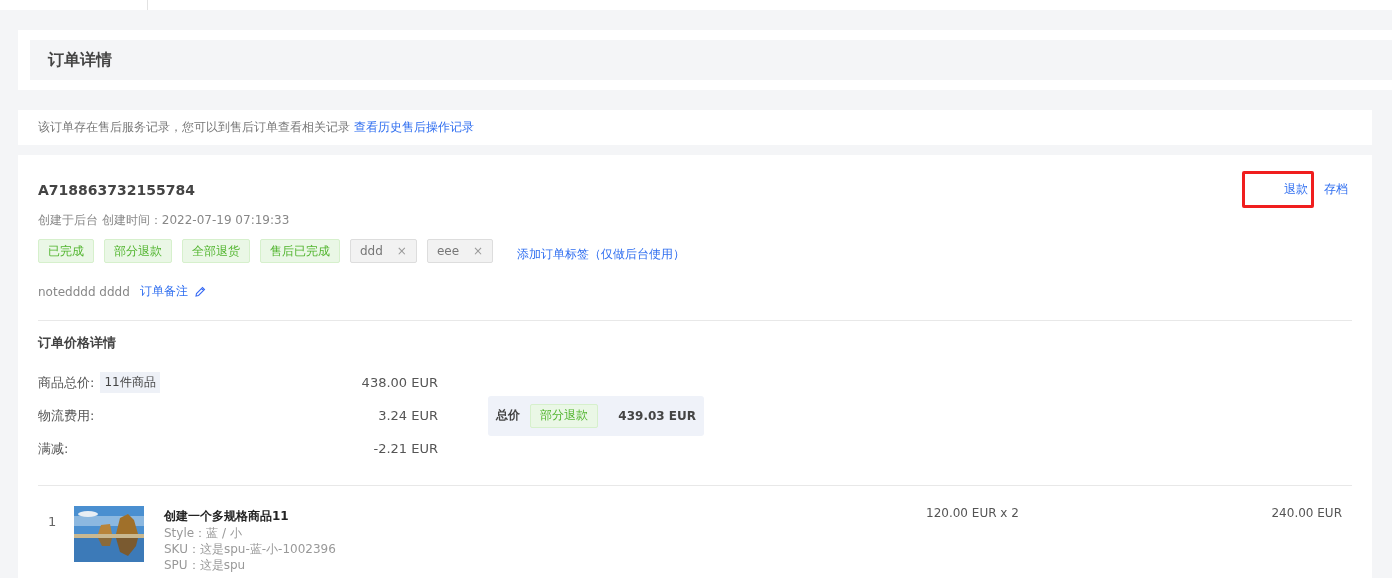 This screenshot has height=578, width=1392. Describe the element at coordinates (53, 448) in the screenshot. I see `price-label: 满减:` at that location.